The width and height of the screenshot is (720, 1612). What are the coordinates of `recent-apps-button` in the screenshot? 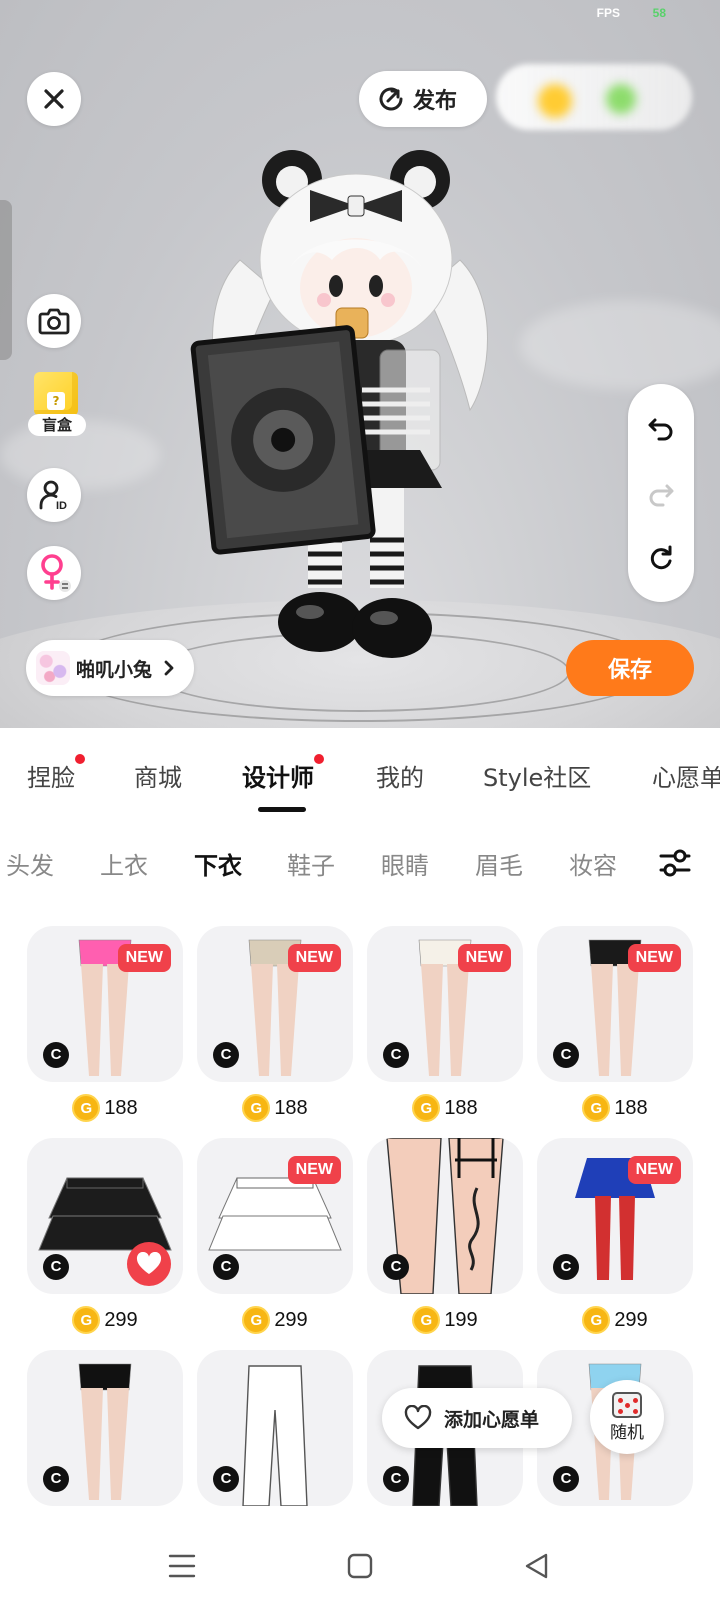 It's located at (182, 1566).